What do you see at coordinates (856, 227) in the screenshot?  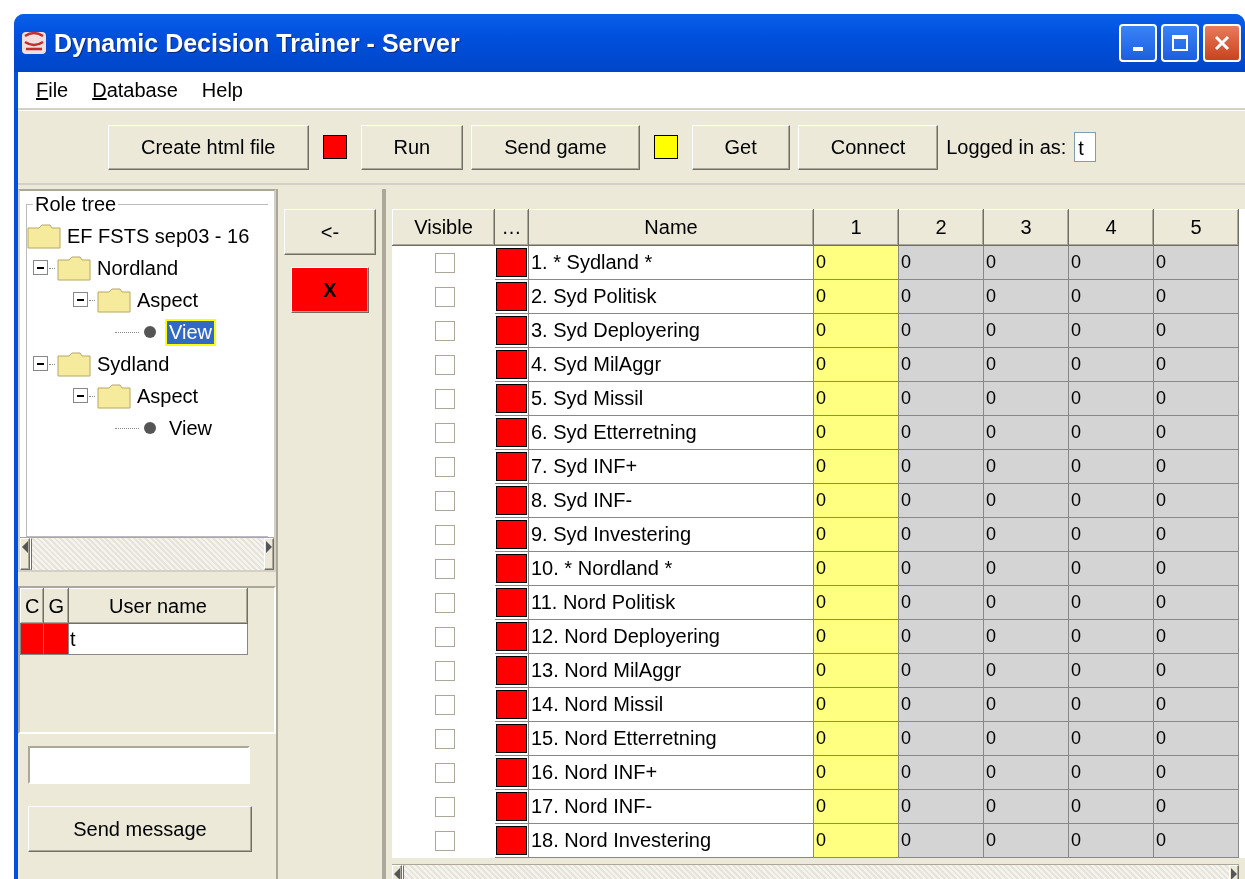 I see `column-header: 1` at bounding box center [856, 227].